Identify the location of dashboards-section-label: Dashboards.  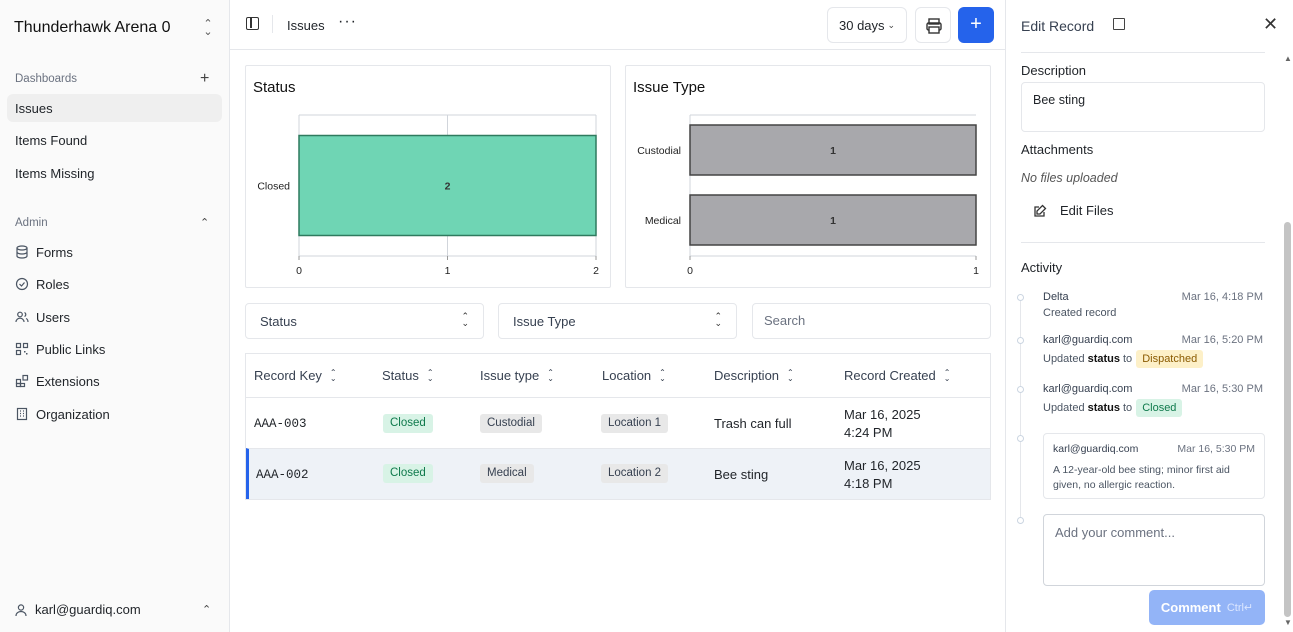
(46, 79).